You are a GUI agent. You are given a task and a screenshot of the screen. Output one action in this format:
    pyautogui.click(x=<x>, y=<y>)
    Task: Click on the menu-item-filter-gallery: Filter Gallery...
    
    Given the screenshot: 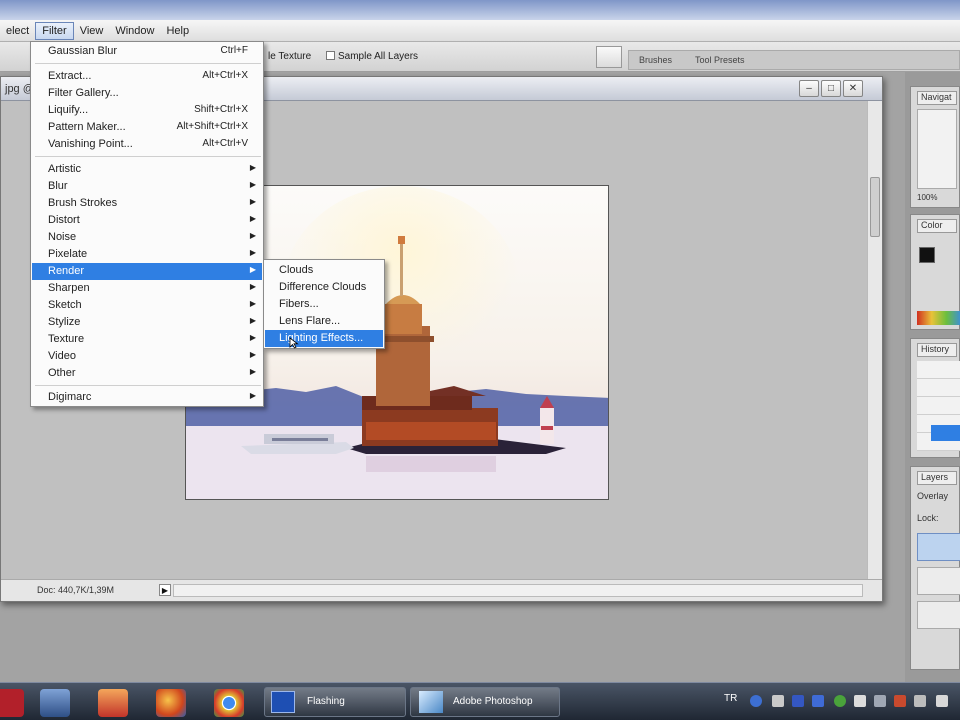 What is the action you would take?
    pyautogui.click(x=147, y=93)
    